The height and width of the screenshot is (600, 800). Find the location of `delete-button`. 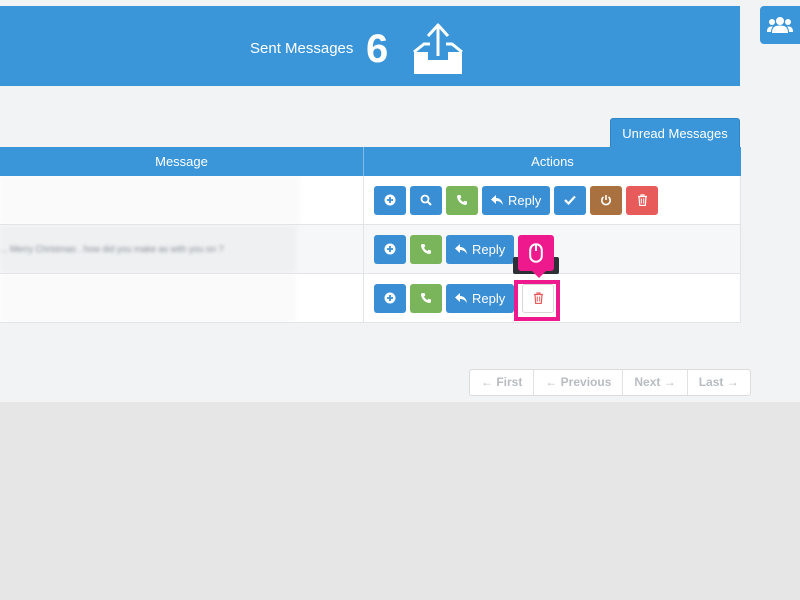

delete-button is located at coordinates (642, 200).